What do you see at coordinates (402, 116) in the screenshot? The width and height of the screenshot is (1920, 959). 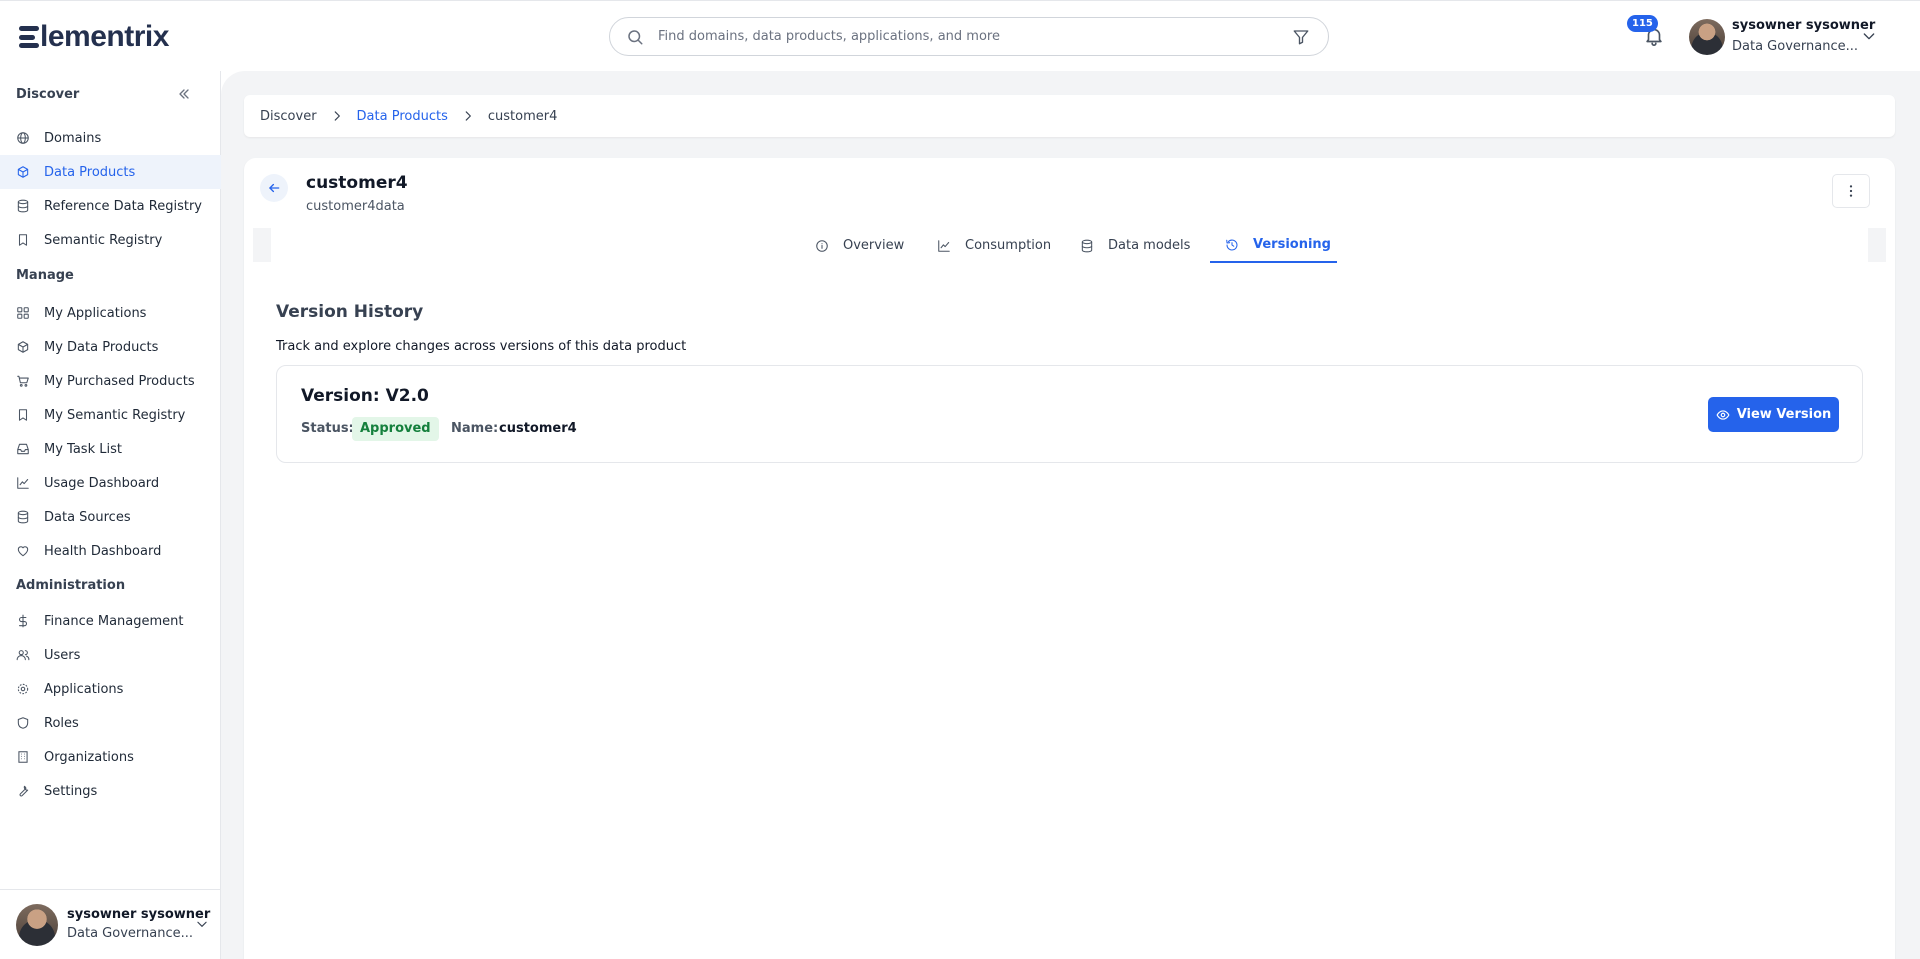 I see `breadcrumb-item-data-products: Data Products` at bounding box center [402, 116].